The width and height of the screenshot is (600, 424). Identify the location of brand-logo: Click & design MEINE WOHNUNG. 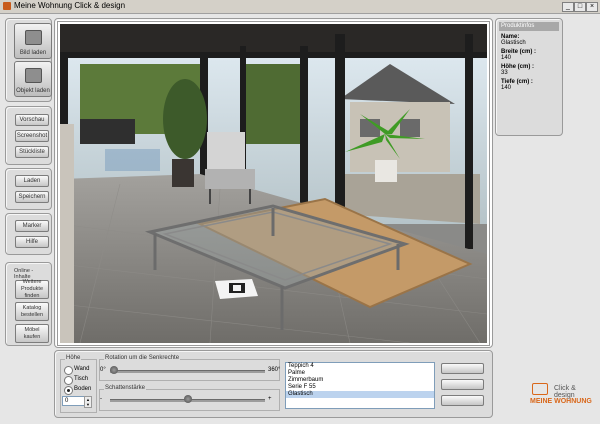
(564, 398).